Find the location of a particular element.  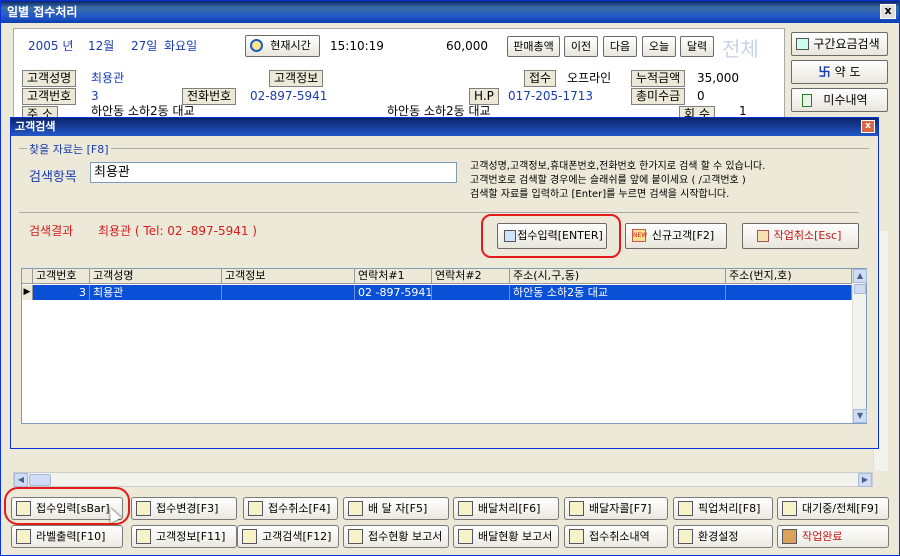

customer-info-button: 고객정보[F11] is located at coordinates (184, 536).